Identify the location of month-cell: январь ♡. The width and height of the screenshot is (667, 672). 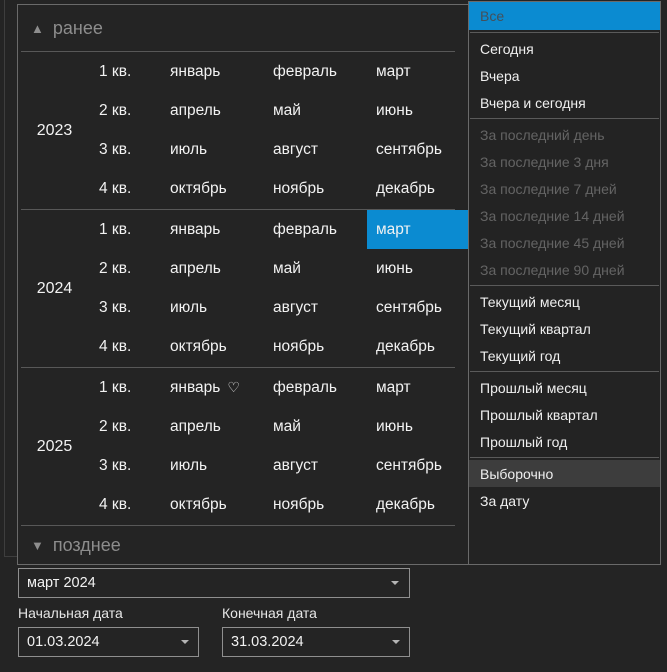
(212, 387).